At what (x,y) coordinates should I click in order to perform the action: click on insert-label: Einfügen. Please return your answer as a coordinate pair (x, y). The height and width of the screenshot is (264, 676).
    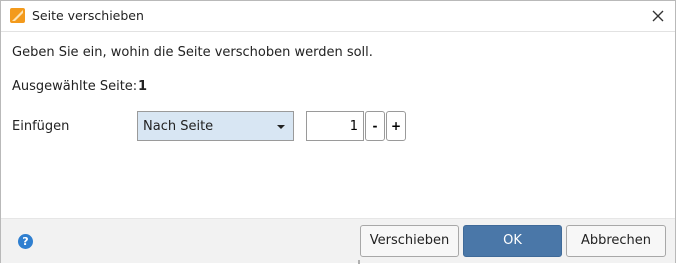
    Looking at the image, I should click on (41, 126).